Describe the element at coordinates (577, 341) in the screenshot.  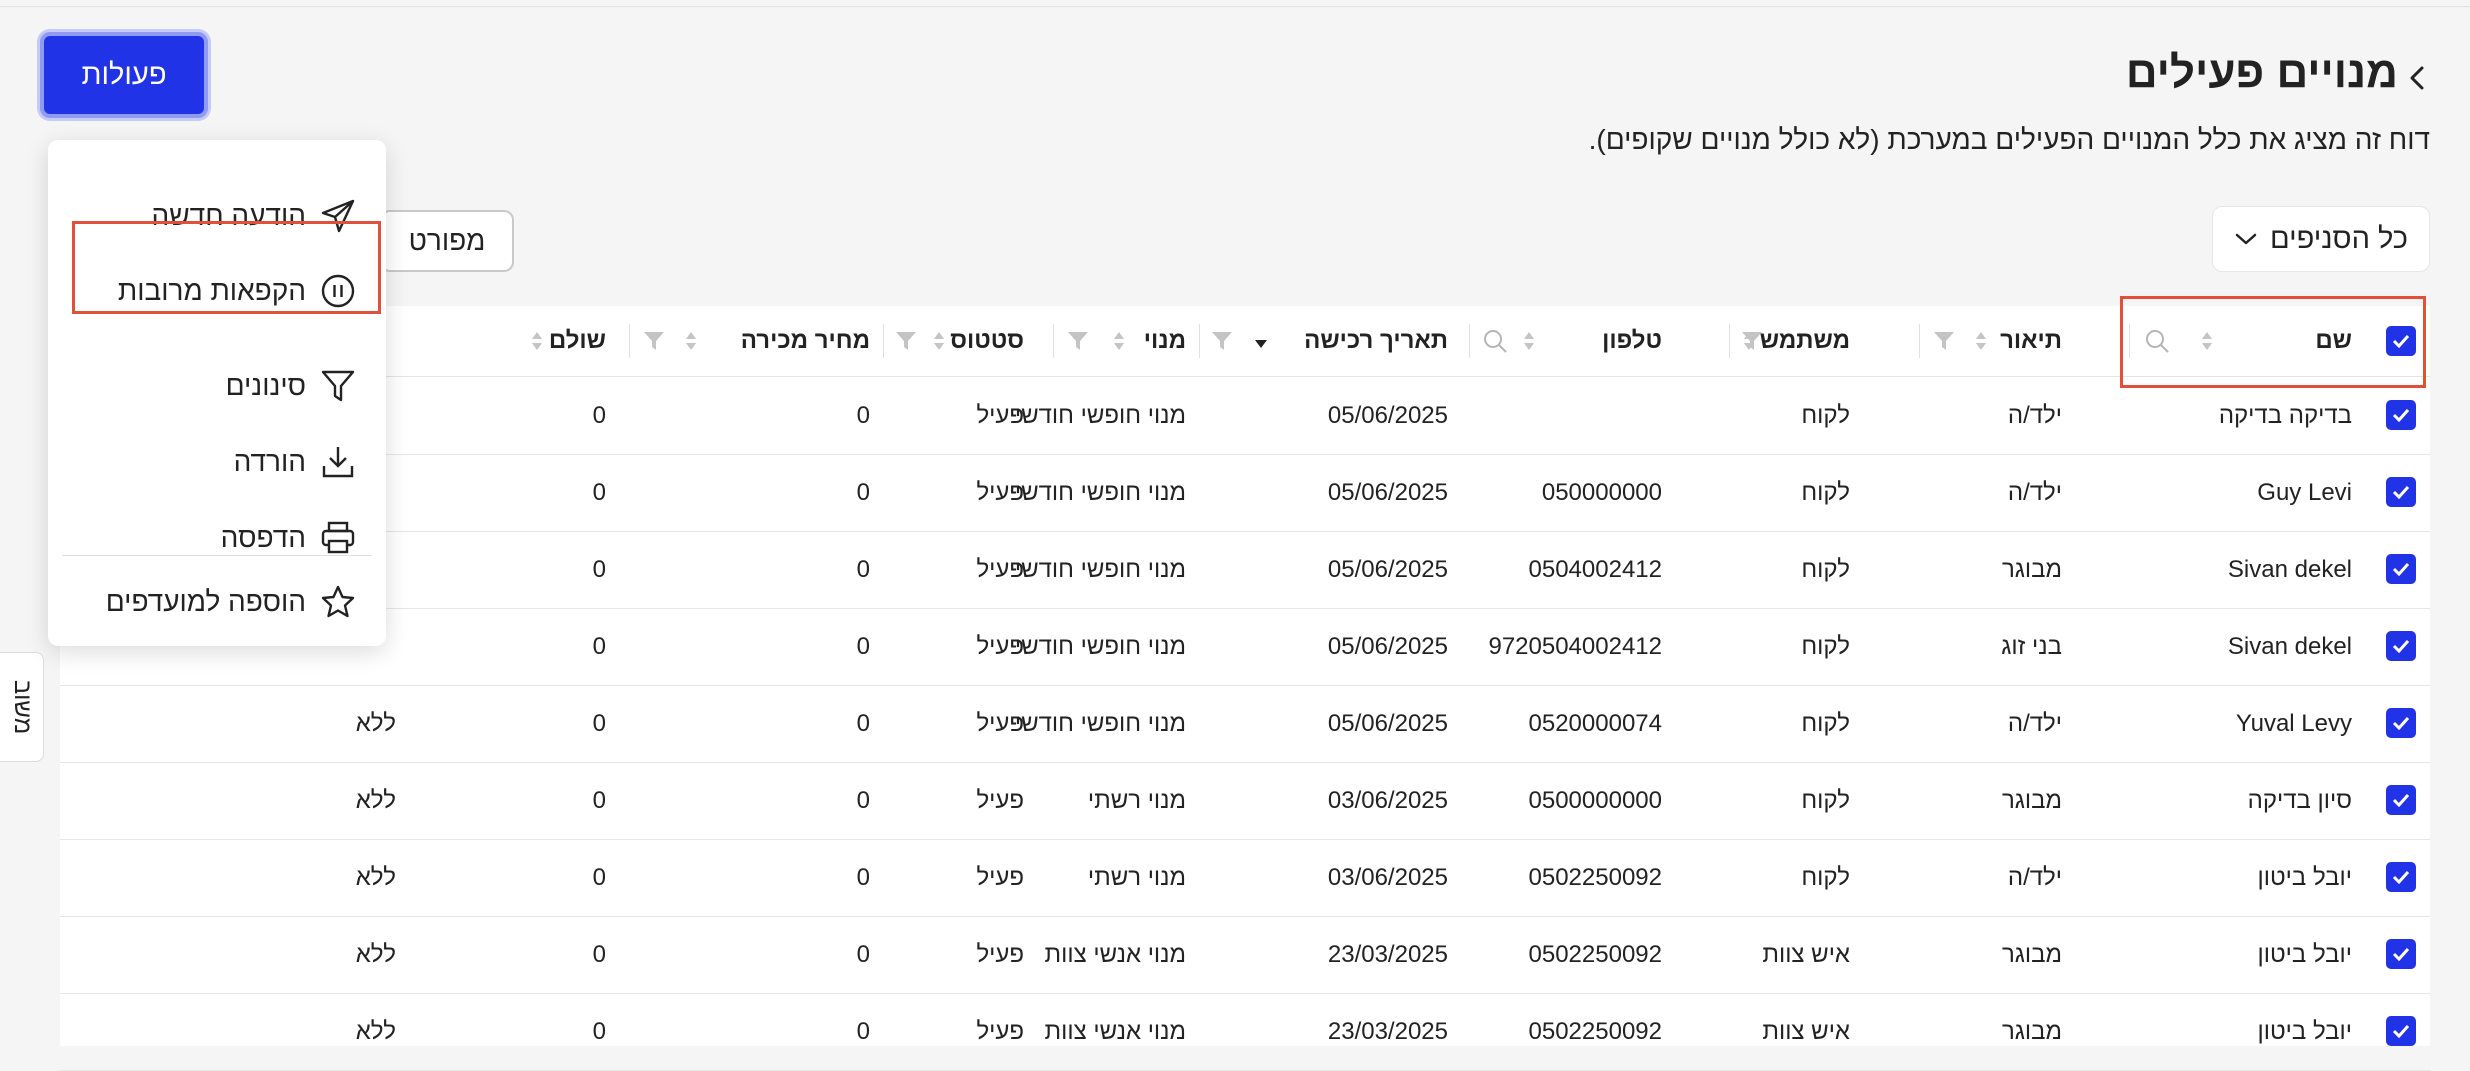
I see `column-header-paid: שולם` at that location.